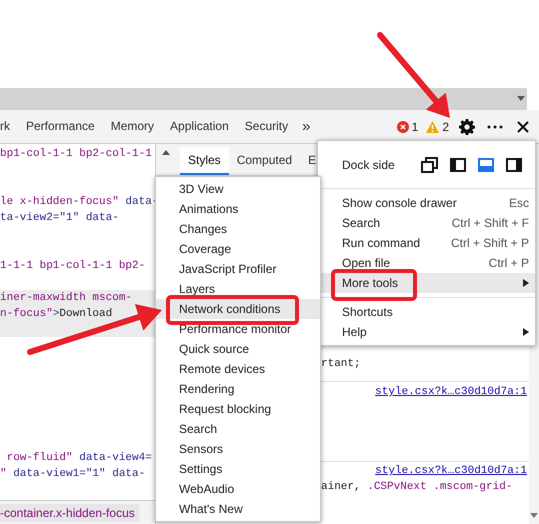  Describe the element at coordinates (495, 126) in the screenshot. I see `more-options-icon` at that location.